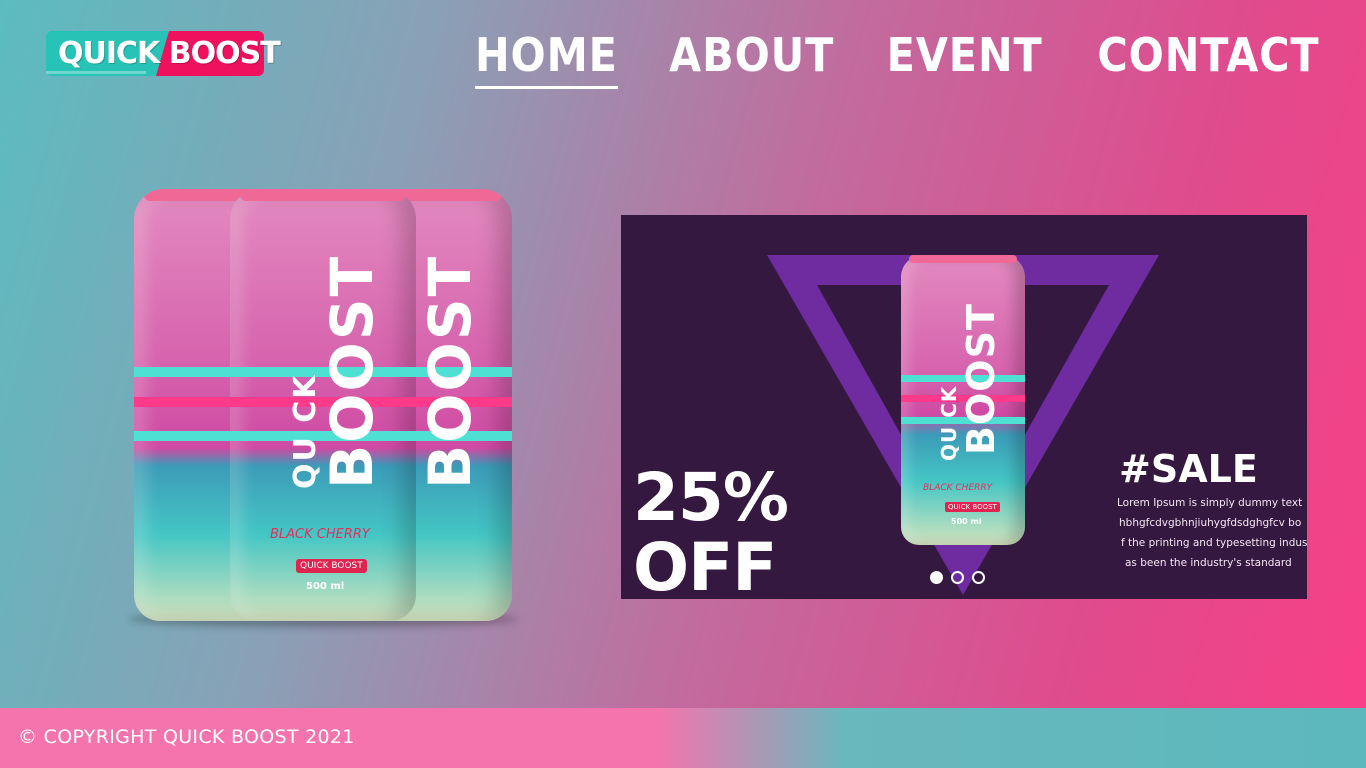  I want to click on promo-can-tag: QUICK BOOST, so click(972, 507).